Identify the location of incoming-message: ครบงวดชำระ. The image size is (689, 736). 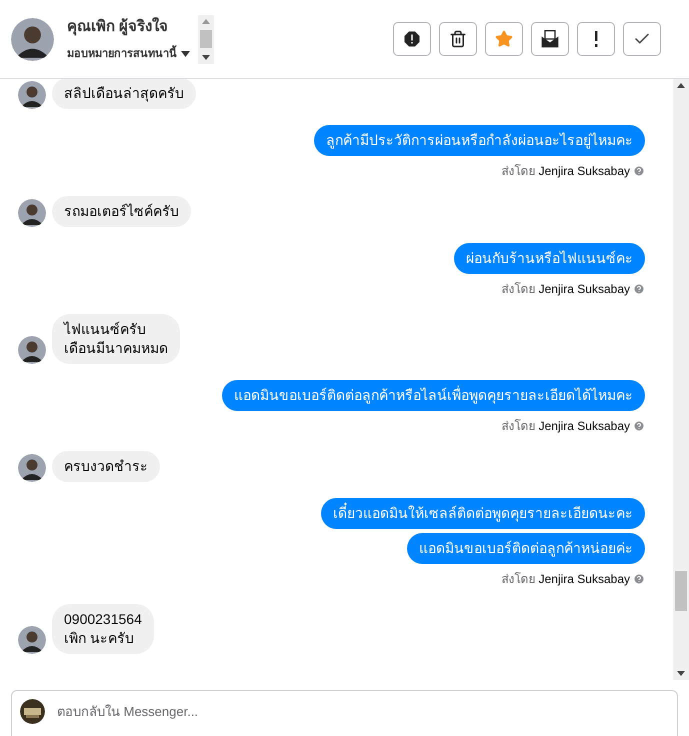
(106, 466).